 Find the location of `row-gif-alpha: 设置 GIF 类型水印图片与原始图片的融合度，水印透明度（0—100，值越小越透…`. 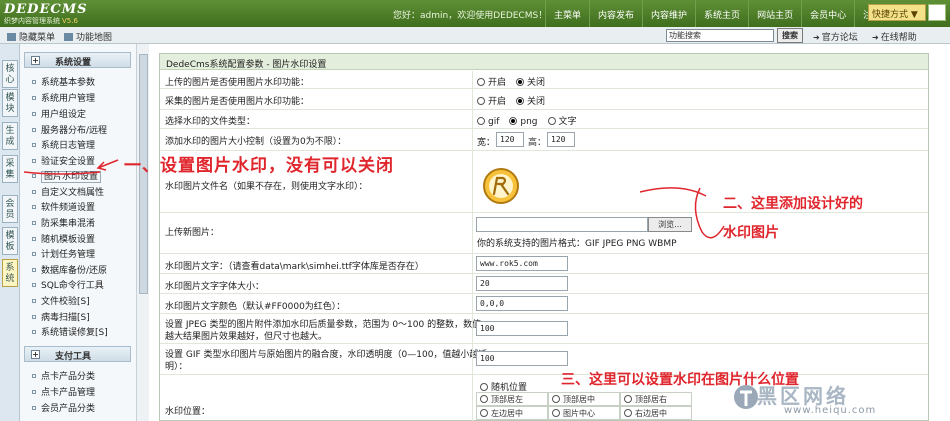

row-gif-alpha: 设置 GIF 类型水印图片与原始图片的融合度，水印透明度（0—100，值越小越透… is located at coordinates (544, 359).